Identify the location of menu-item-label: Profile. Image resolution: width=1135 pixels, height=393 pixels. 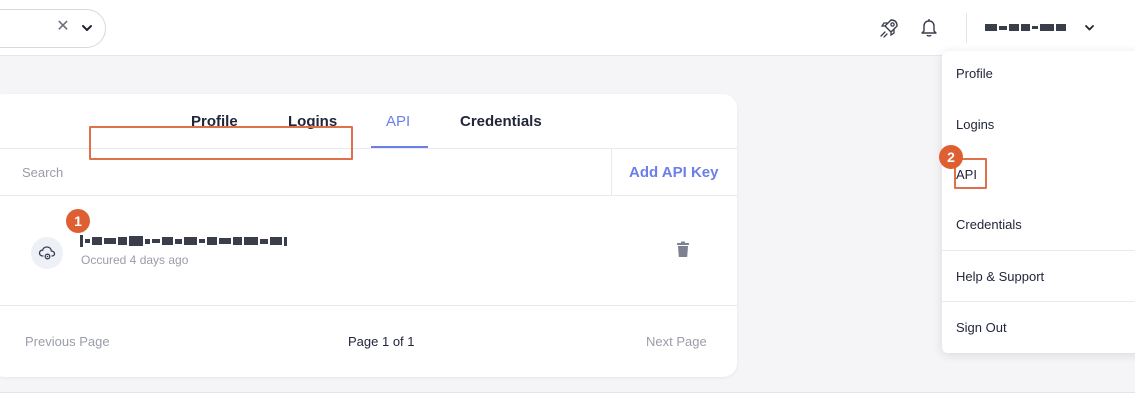
(974, 73).